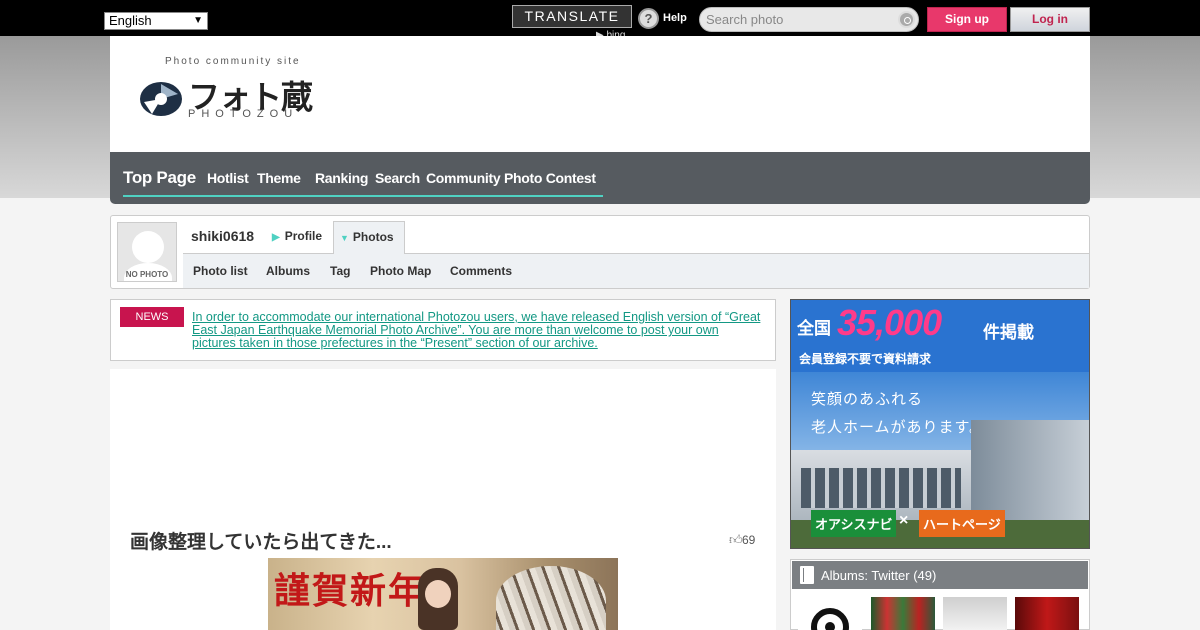 The width and height of the screenshot is (1200, 630). What do you see at coordinates (152, 317) in the screenshot?
I see `news-badge: NEWS` at bounding box center [152, 317].